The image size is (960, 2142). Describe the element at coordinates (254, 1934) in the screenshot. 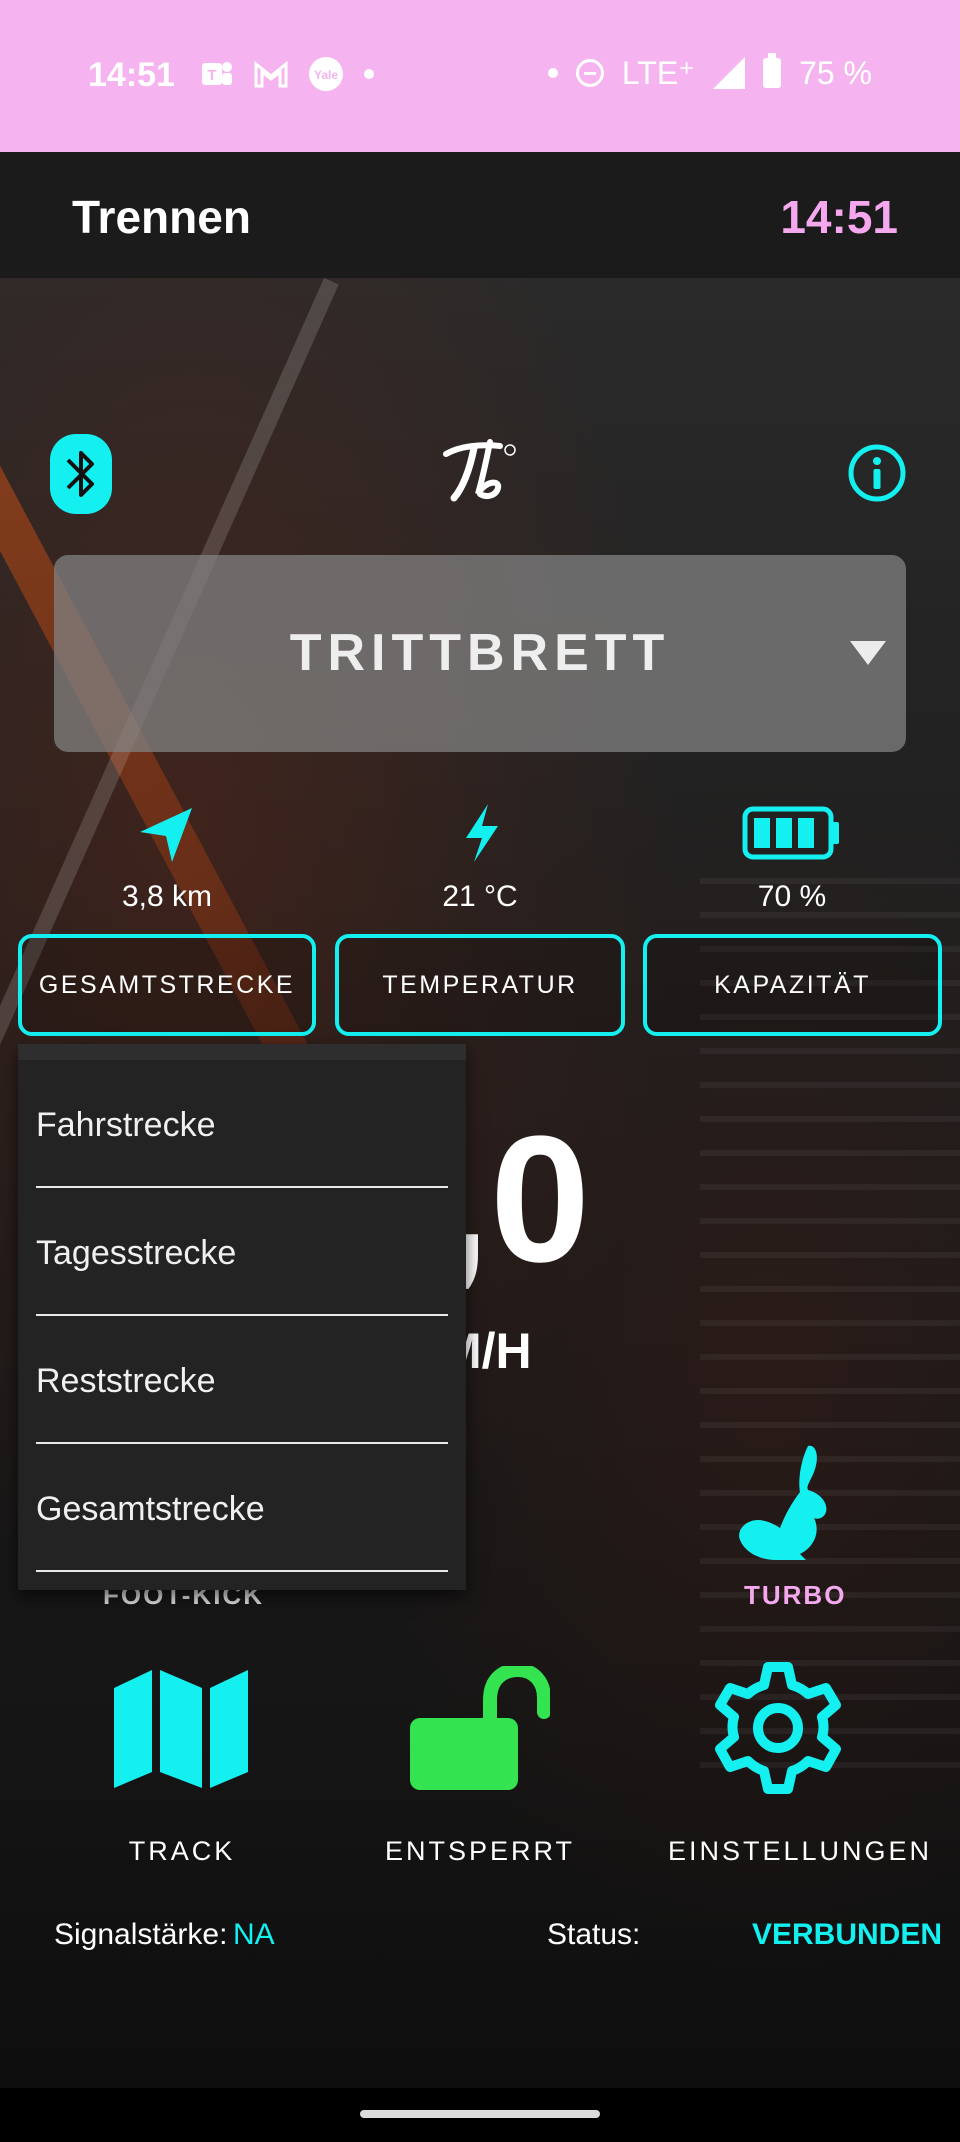

I see `signal-strength-value: NA` at that location.